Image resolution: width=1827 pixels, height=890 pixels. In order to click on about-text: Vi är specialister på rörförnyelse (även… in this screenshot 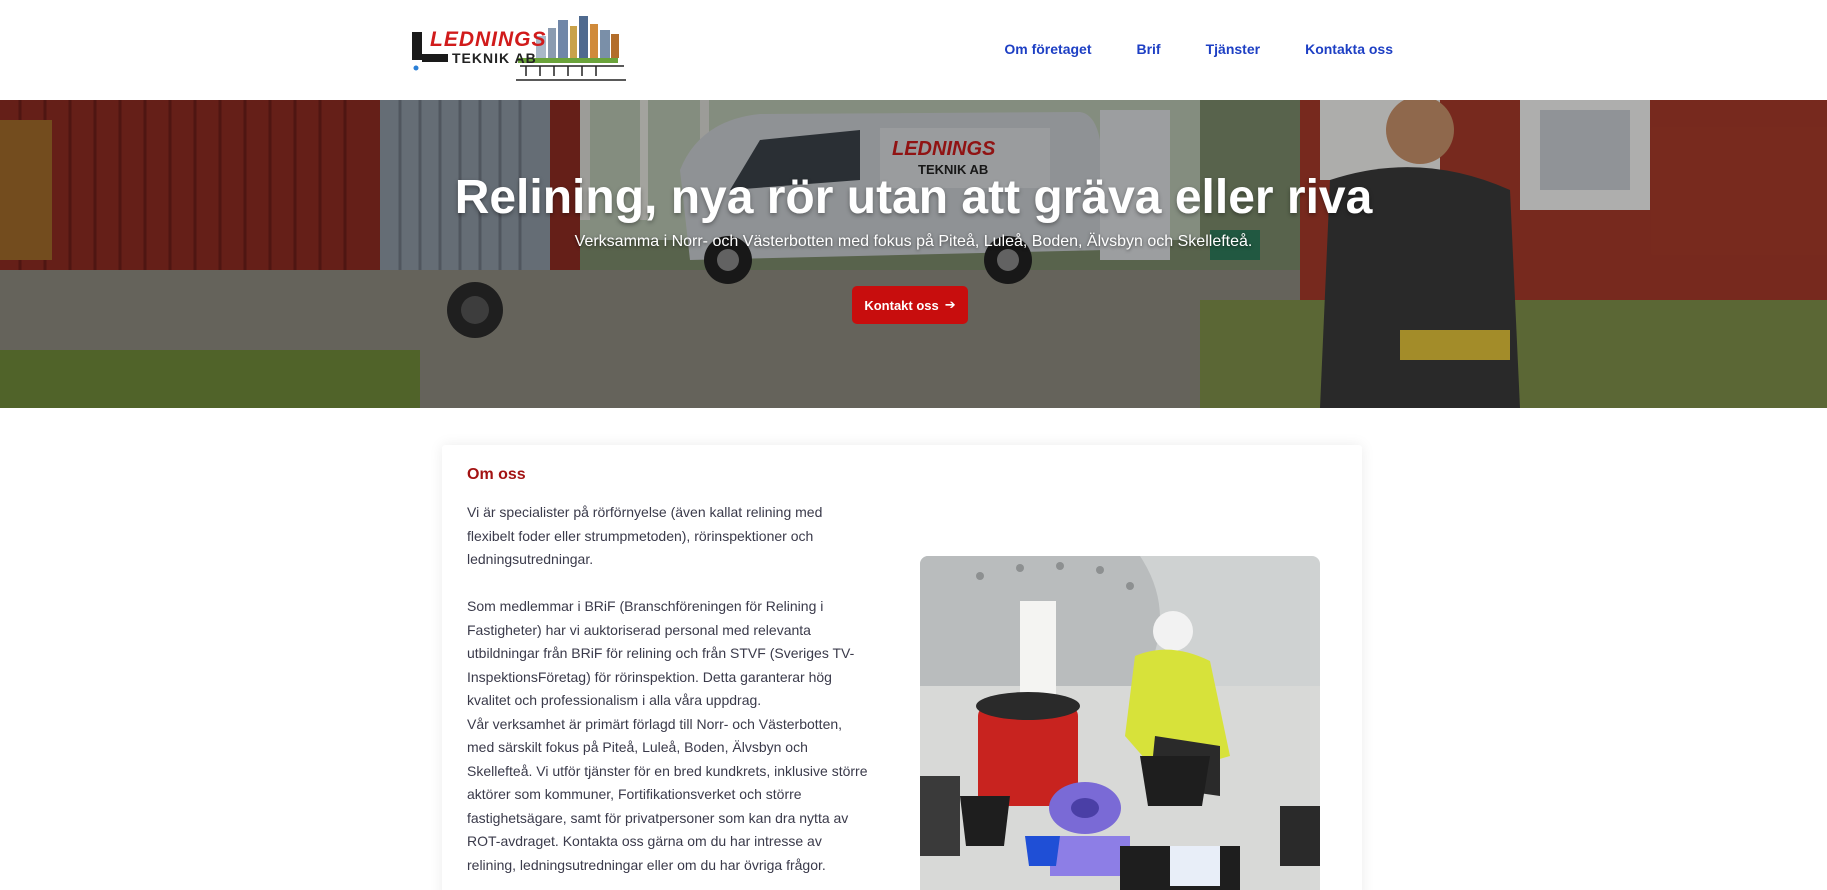, I will do `click(669, 689)`.